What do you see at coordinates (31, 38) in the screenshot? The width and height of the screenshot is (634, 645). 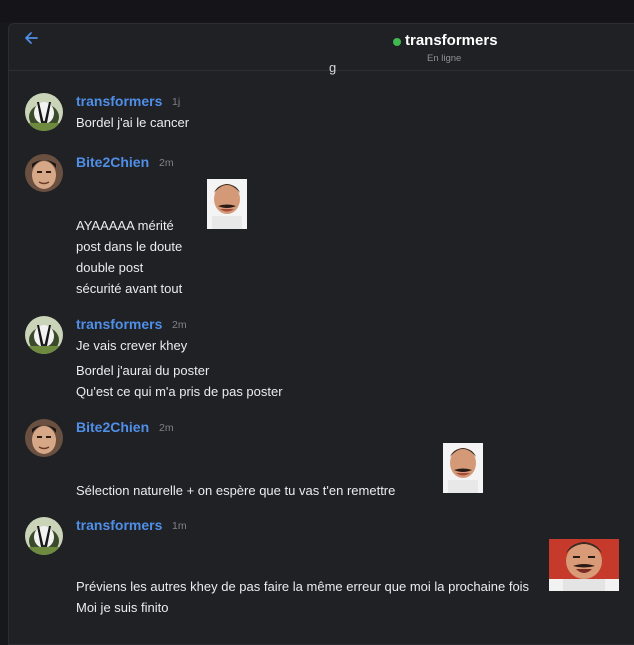 I see `arrow-left-icon` at bounding box center [31, 38].